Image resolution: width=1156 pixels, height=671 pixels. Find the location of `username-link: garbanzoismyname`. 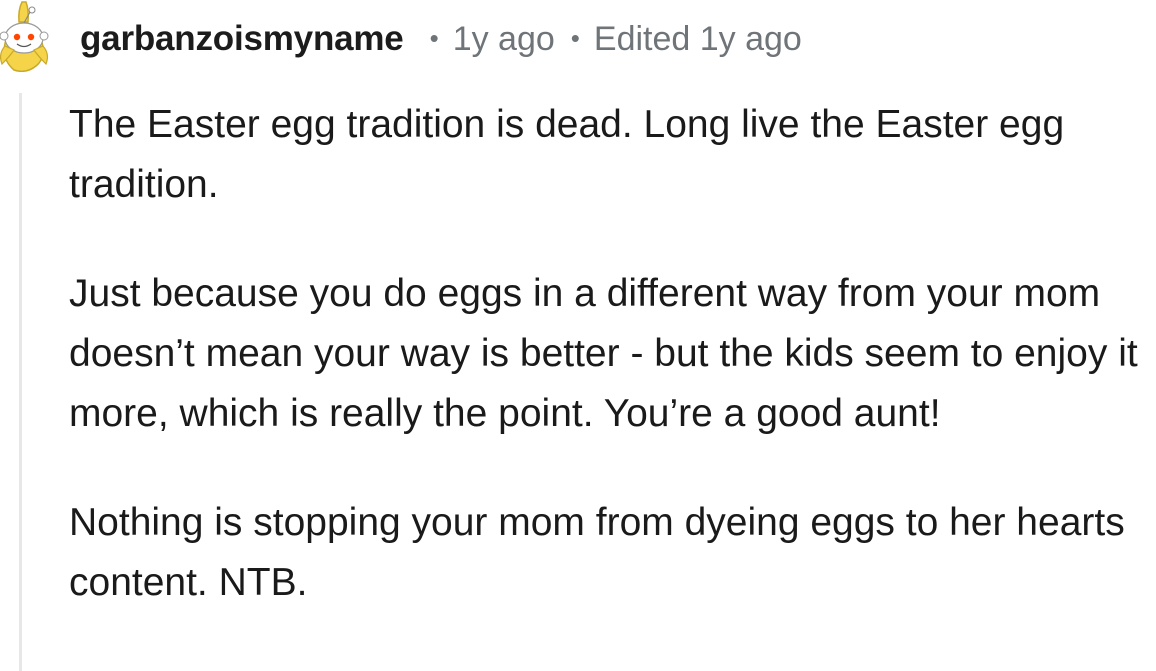

username-link: garbanzoismyname is located at coordinates (242, 39).